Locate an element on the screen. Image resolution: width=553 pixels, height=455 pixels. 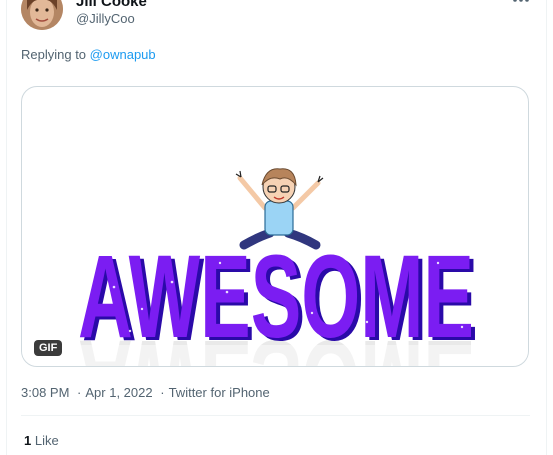
replying-to-mention-link: @ownapub is located at coordinates (123, 54).